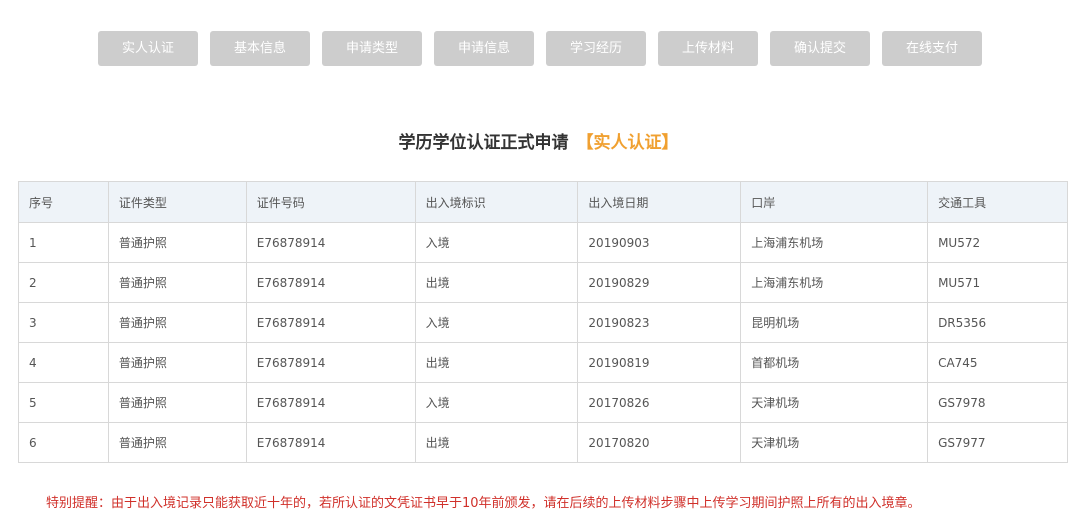 This screenshot has height=527, width=1077. I want to click on cell-index: 2, so click(63, 282).